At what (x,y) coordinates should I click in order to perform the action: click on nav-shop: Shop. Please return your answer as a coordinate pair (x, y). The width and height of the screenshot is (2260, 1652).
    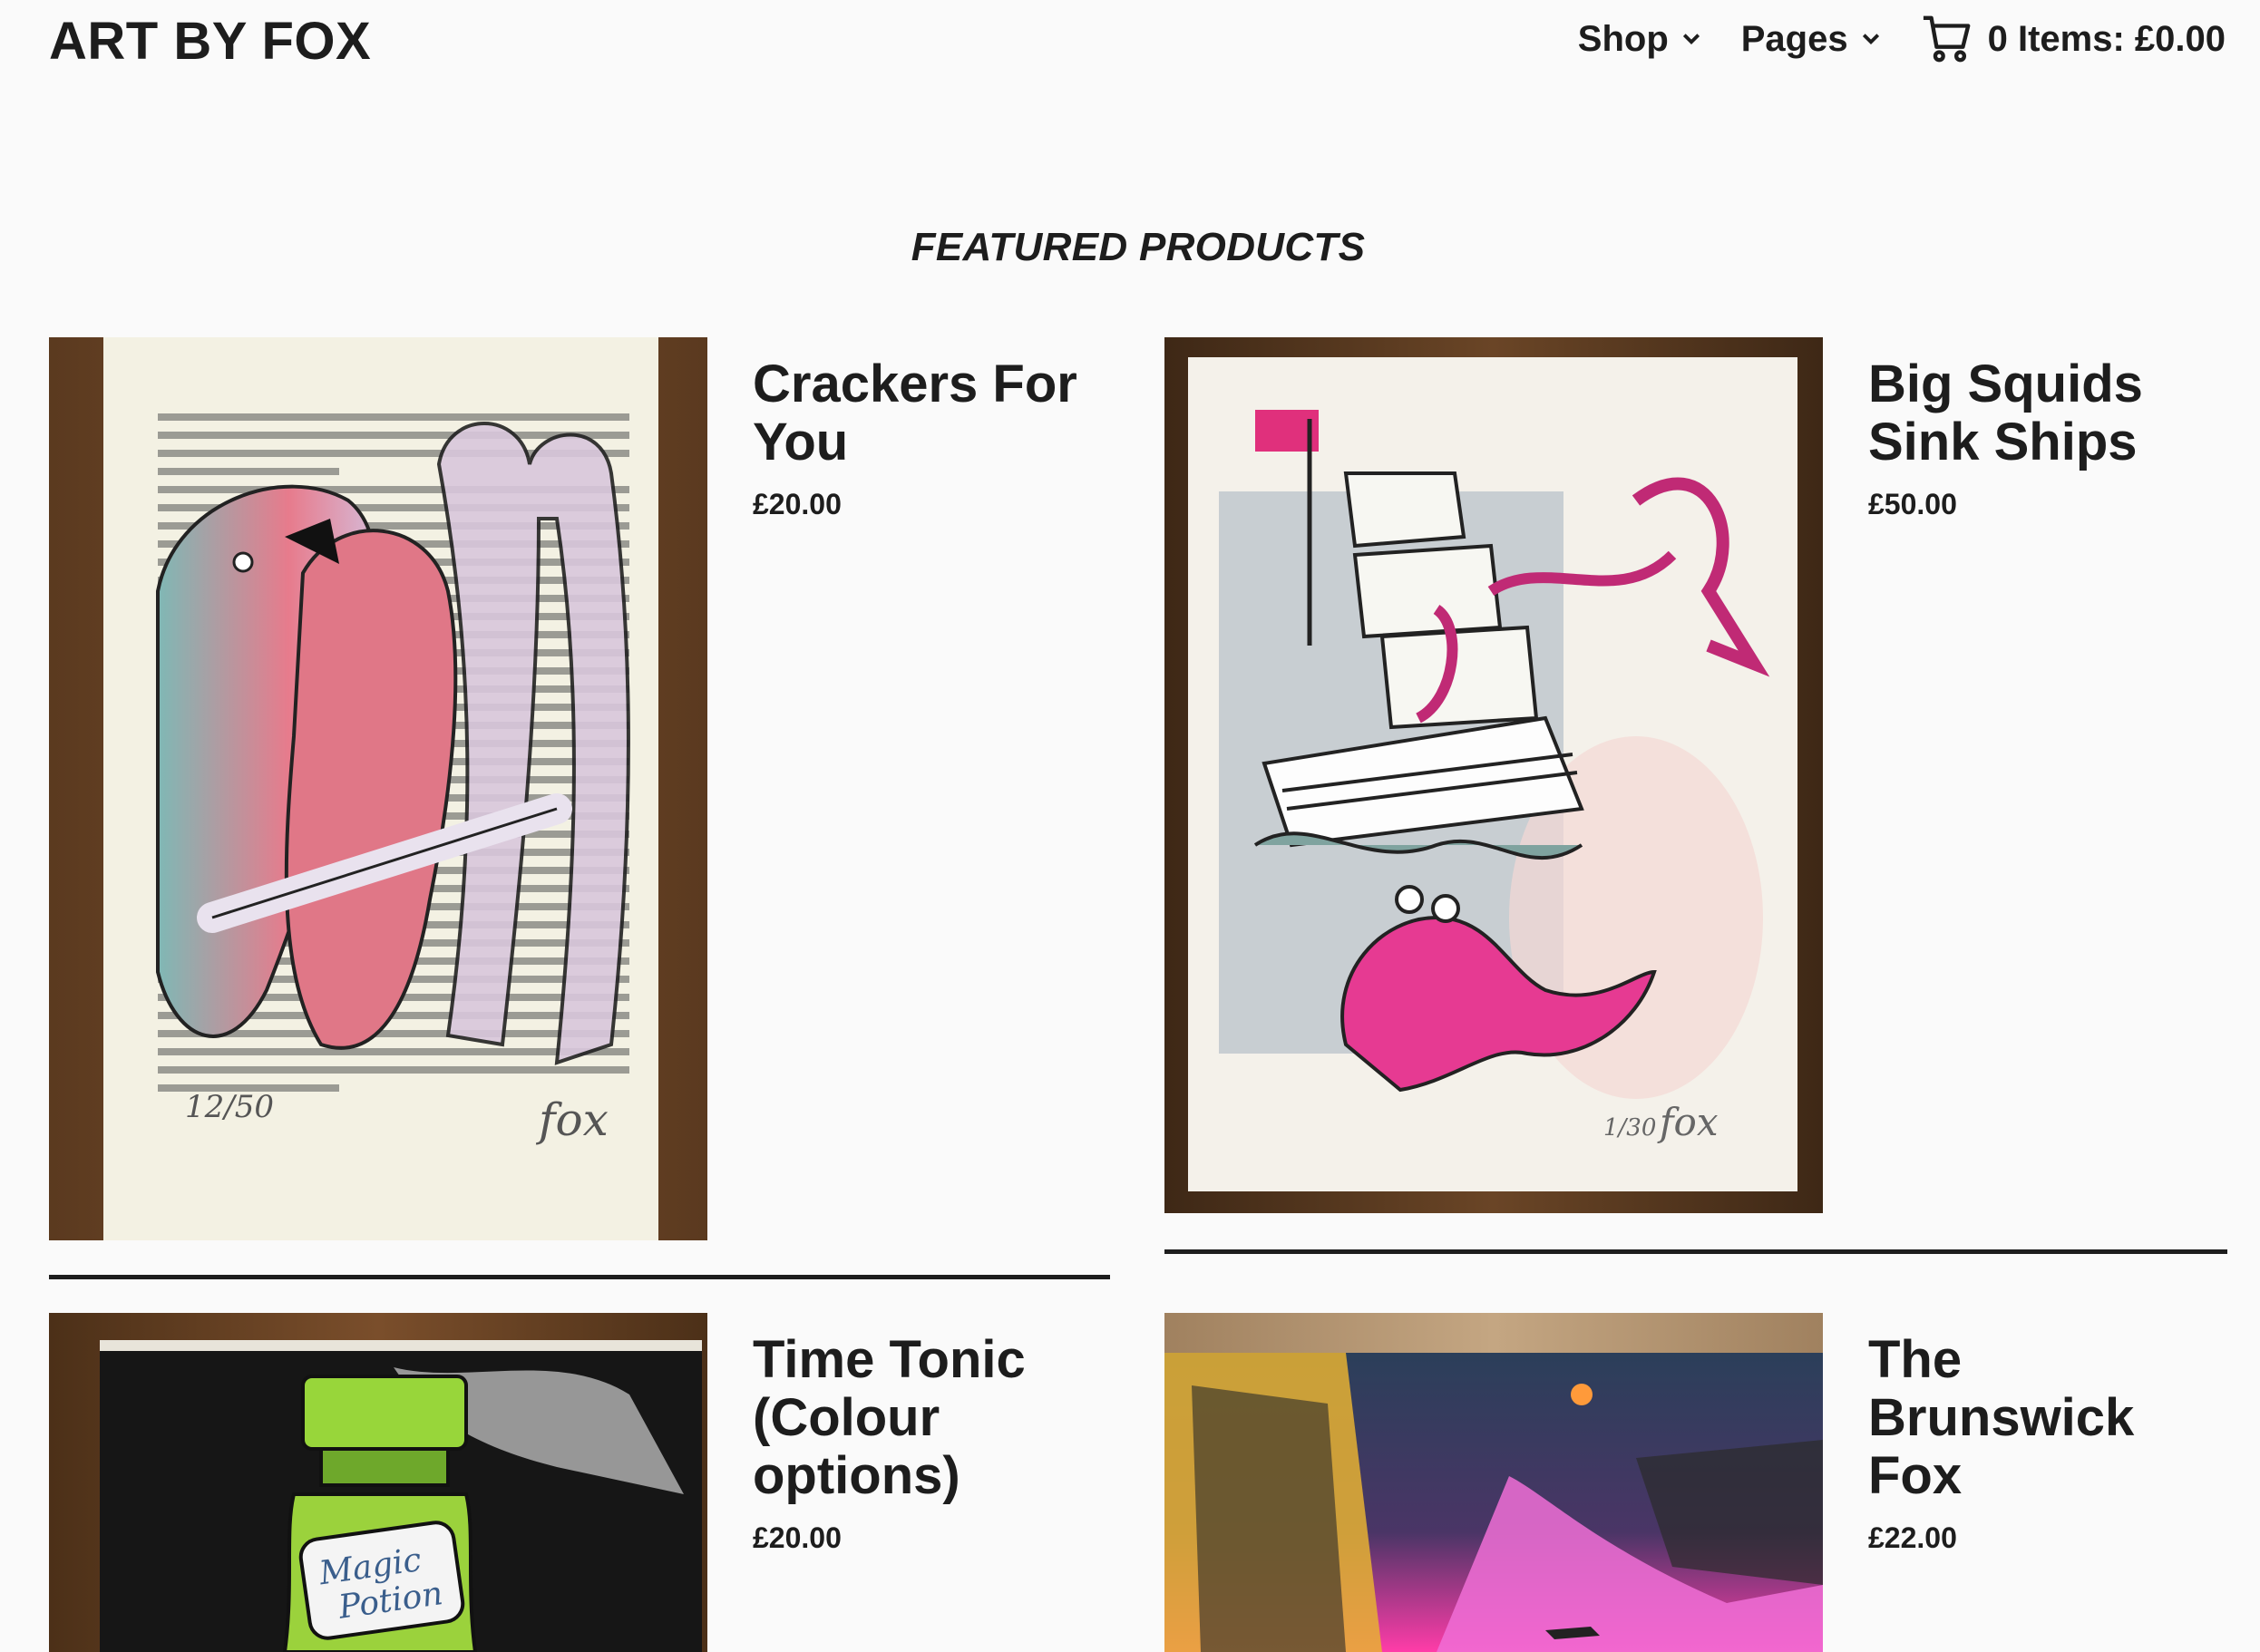
    Looking at the image, I should click on (1639, 40).